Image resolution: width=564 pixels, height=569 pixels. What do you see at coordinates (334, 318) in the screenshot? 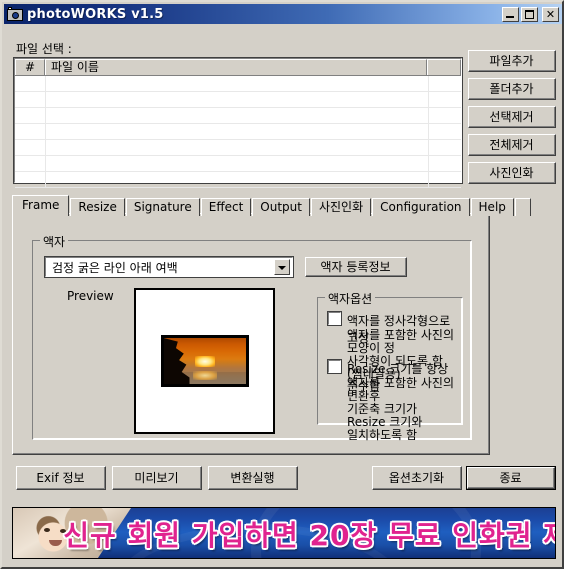
I see `checkbox-fix-square` at bounding box center [334, 318].